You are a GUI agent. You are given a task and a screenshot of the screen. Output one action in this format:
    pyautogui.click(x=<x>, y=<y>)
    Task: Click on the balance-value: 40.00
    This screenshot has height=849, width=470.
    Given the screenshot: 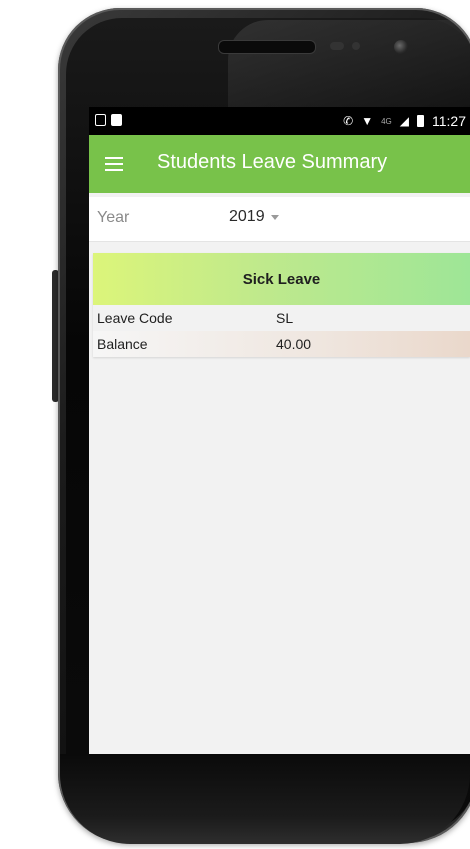 What is the action you would take?
    pyautogui.click(x=294, y=344)
    